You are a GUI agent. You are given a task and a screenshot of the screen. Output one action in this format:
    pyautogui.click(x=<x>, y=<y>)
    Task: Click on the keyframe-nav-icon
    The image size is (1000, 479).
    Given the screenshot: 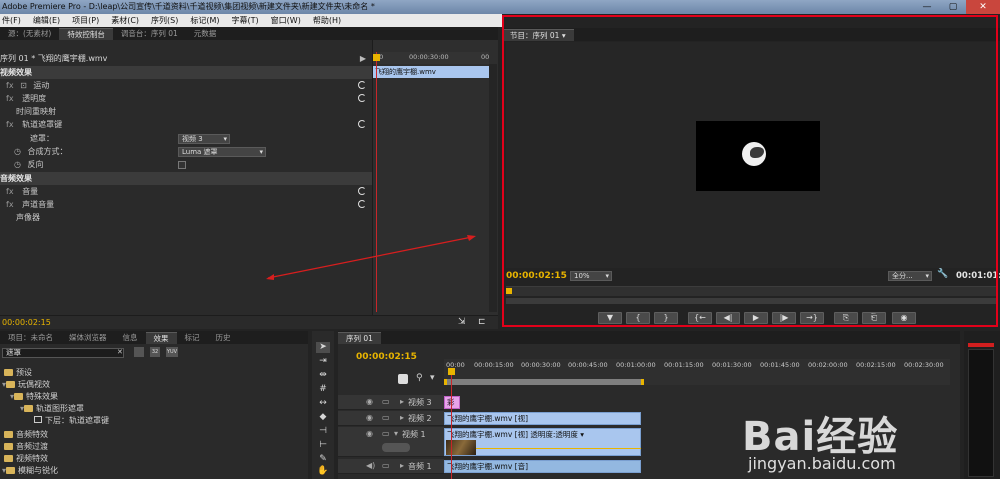 What is the action you would take?
    pyautogui.click(x=396, y=447)
    